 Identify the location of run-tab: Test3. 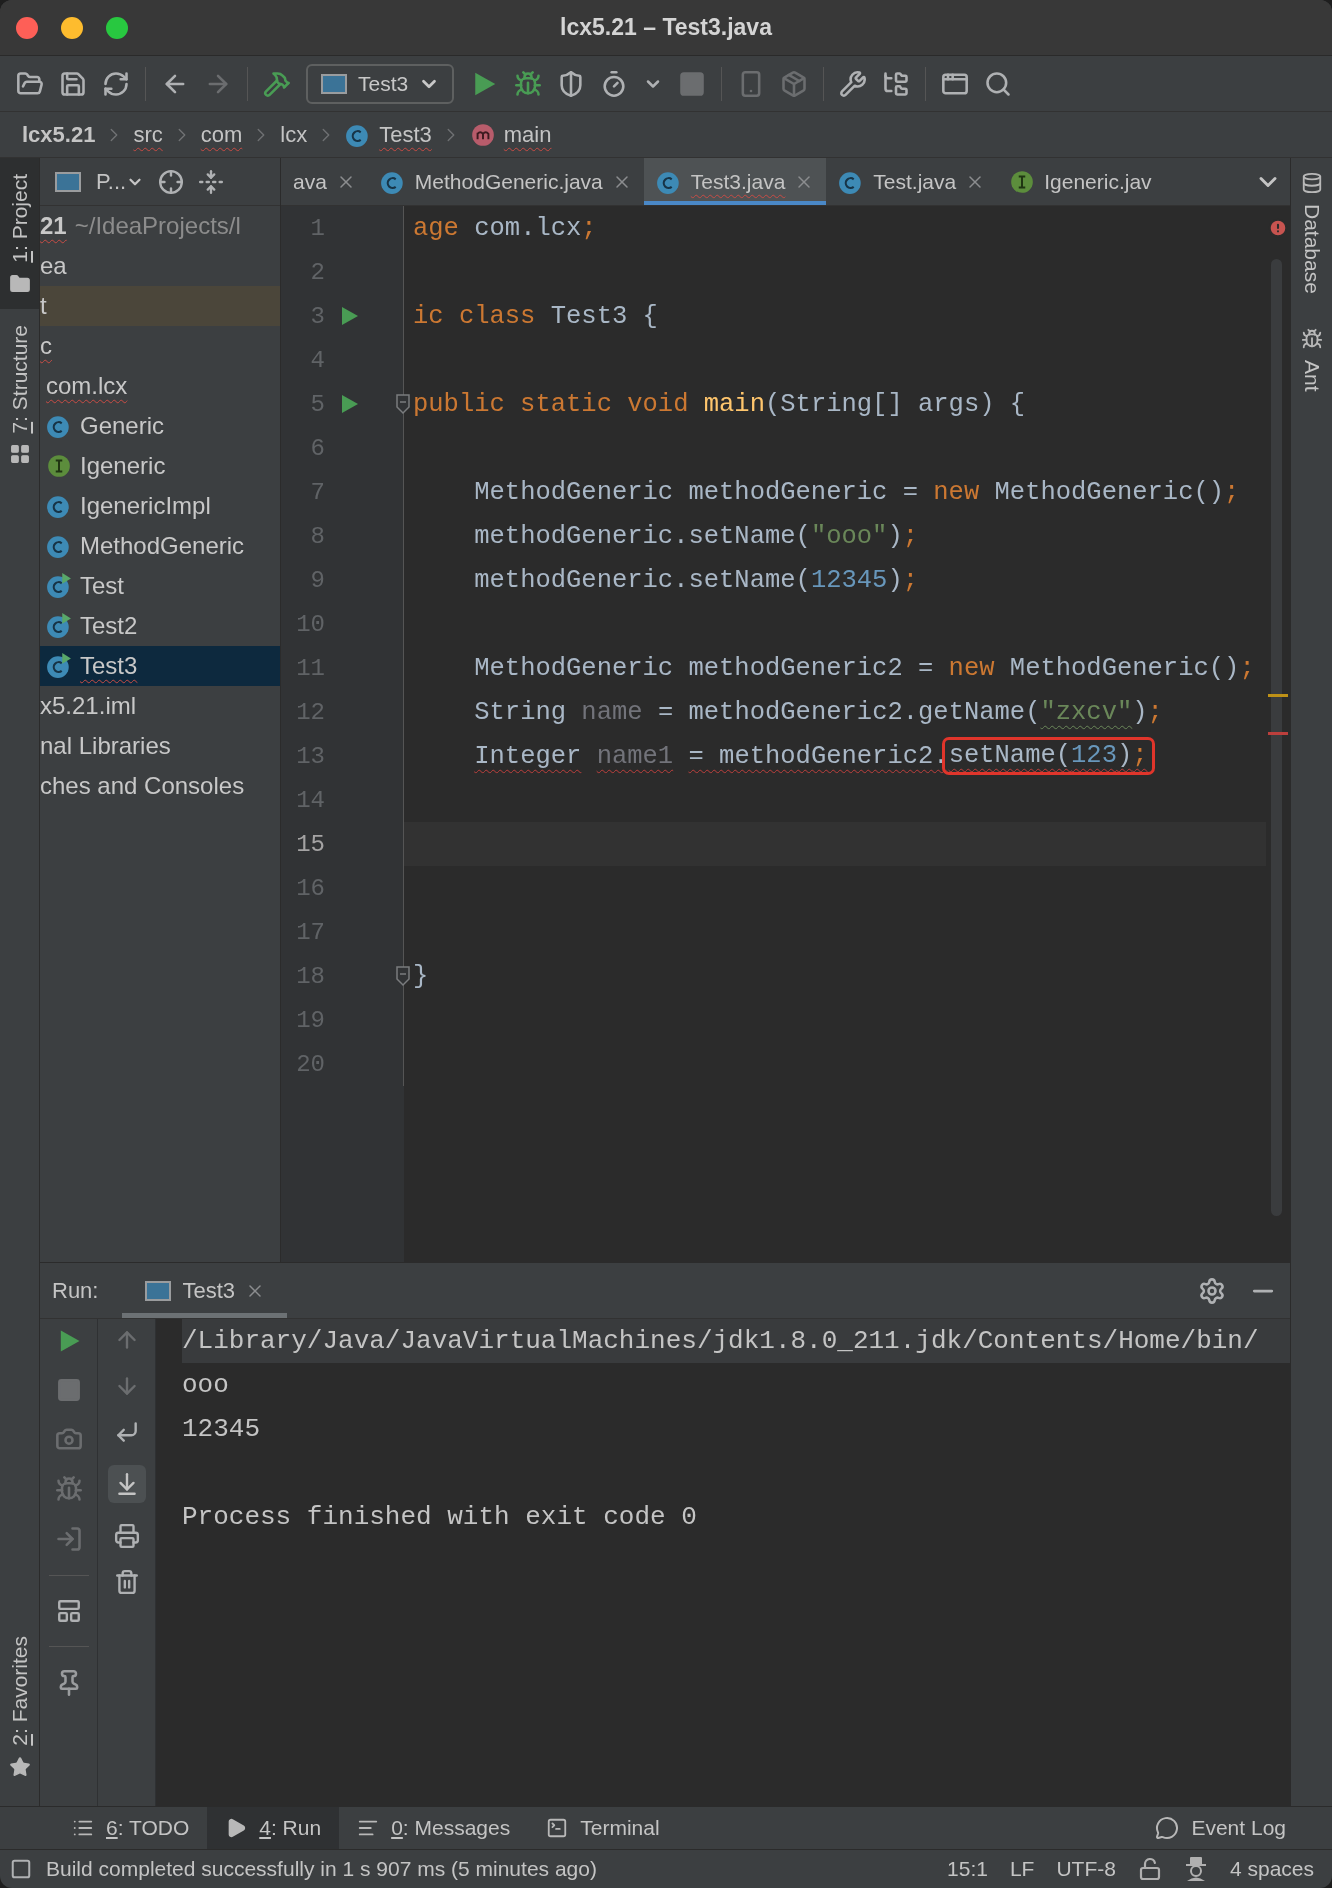
(205, 1290).